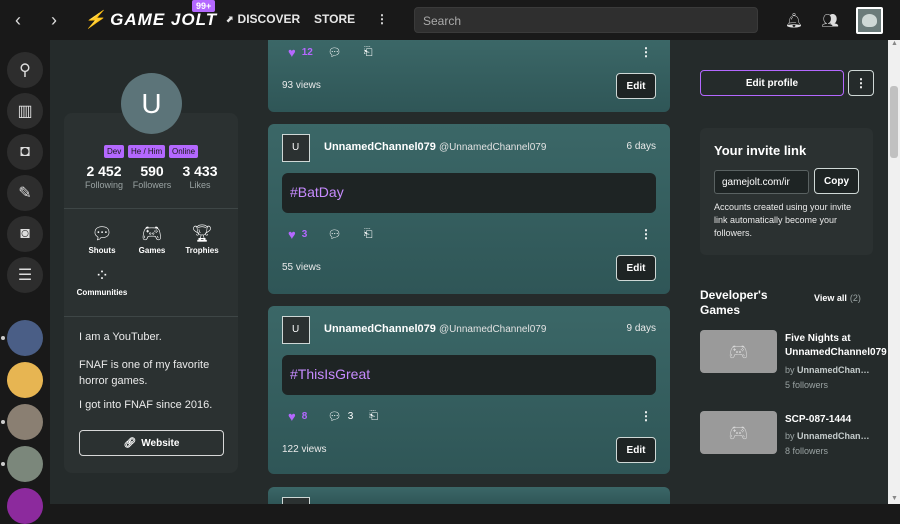 The width and height of the screenshot is (900, 524). Describe the element at coordinates (794, 20) in the screenshot. I see `bell-icon: 🔔︎` at that location.